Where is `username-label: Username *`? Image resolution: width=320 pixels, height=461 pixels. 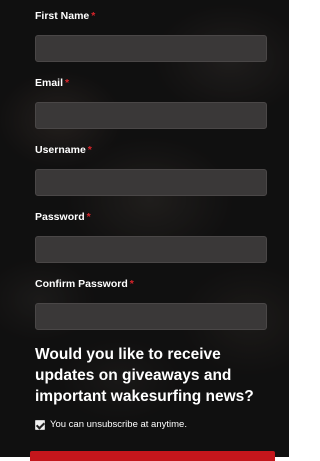
username-label: Username * is located at coordinates (63, 150).